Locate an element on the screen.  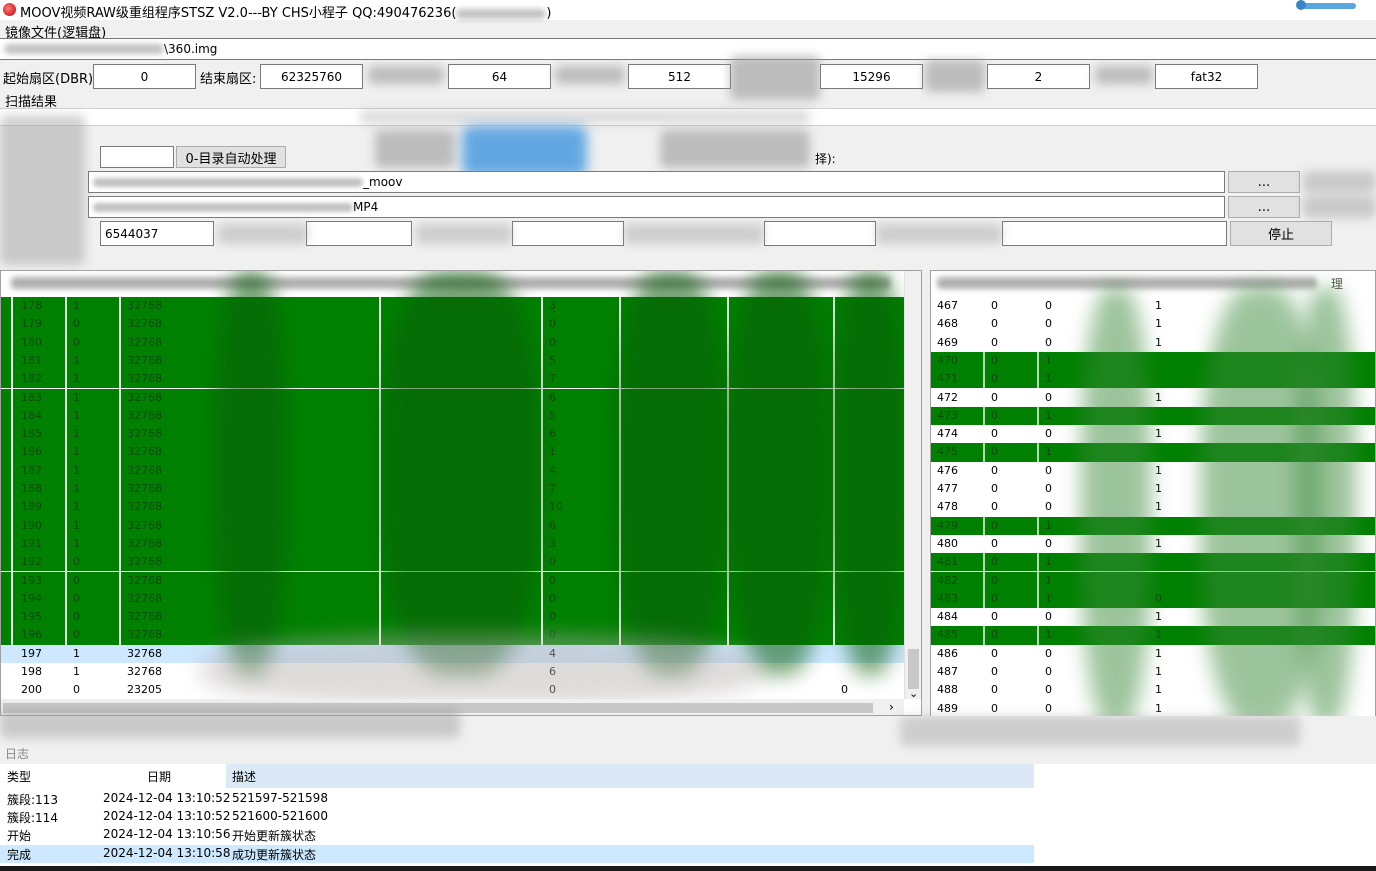
table-cell: 471 is located at coordinates (947, 379).